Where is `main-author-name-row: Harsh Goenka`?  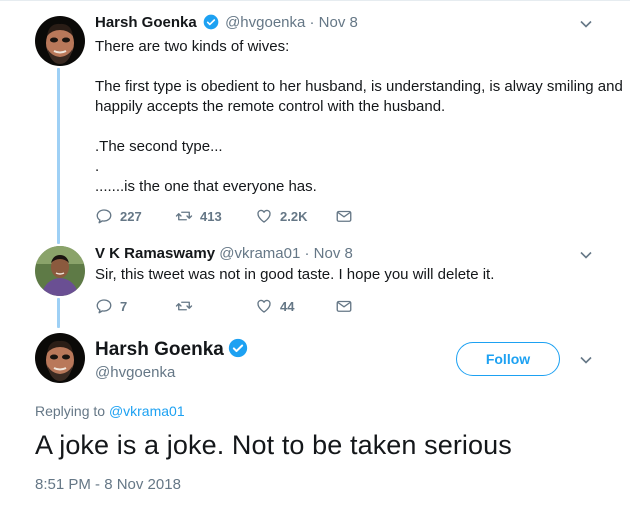 main-author-name-row: Harsh Goenka is located at coordinates (172, 349).